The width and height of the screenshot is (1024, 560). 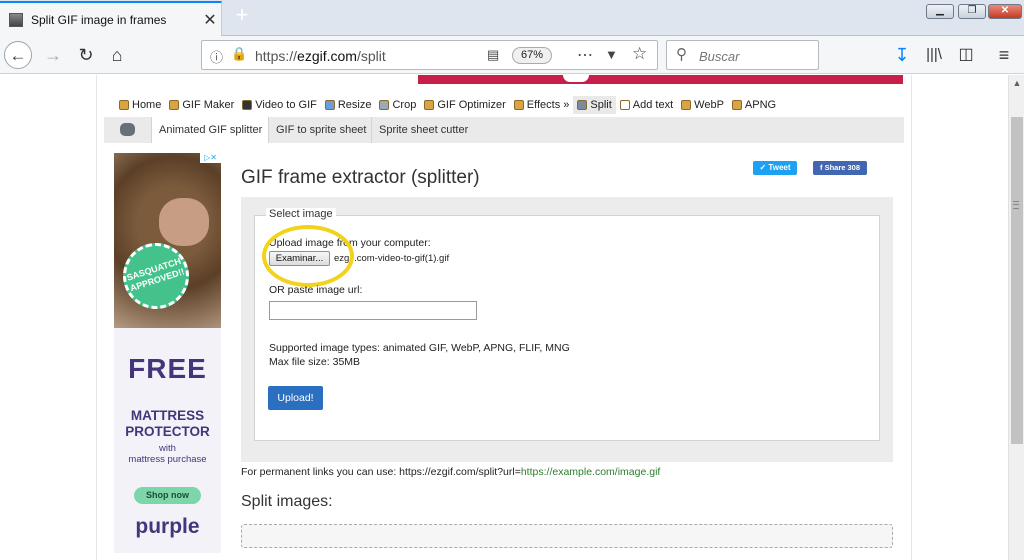 I want to click on permalink-example-link: https://example.com/image.gif, so click(x=590, y=472).